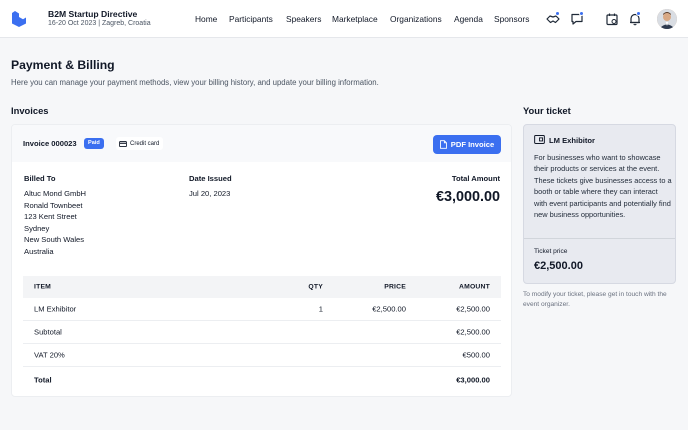 Image resolution: width=688 pixels, height=430 pixels. What do you see at coordinates (572, 140) in the screenshot?
I see `ticket-name: LM Exhibitor` at bounding box center [572, 140].